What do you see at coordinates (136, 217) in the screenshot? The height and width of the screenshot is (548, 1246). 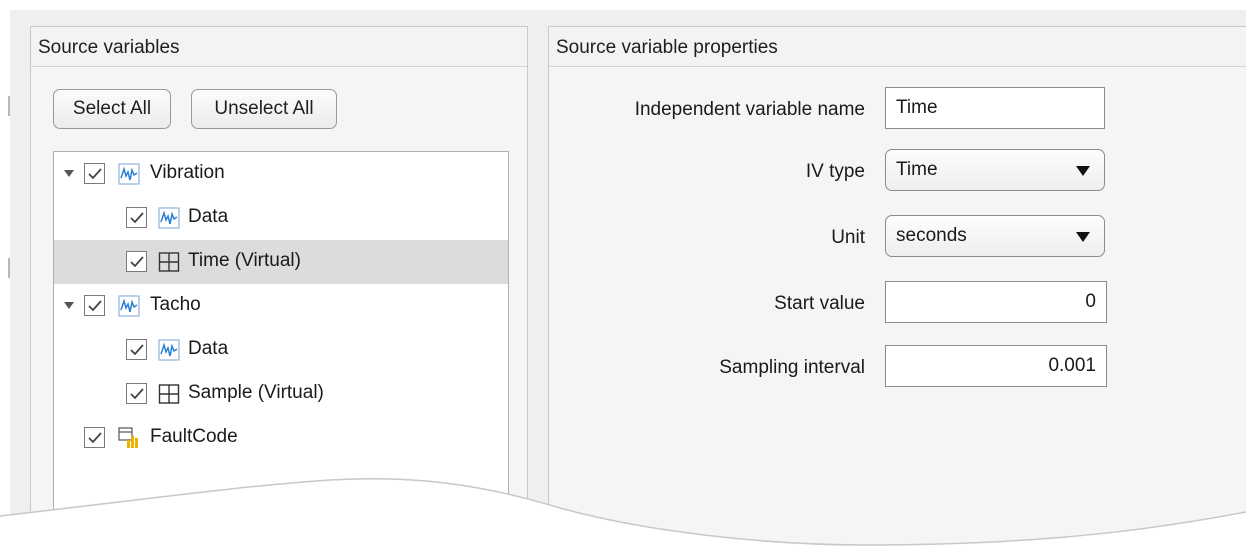 I see `checkbox-vibration-data` at bounding box center [136, 217].